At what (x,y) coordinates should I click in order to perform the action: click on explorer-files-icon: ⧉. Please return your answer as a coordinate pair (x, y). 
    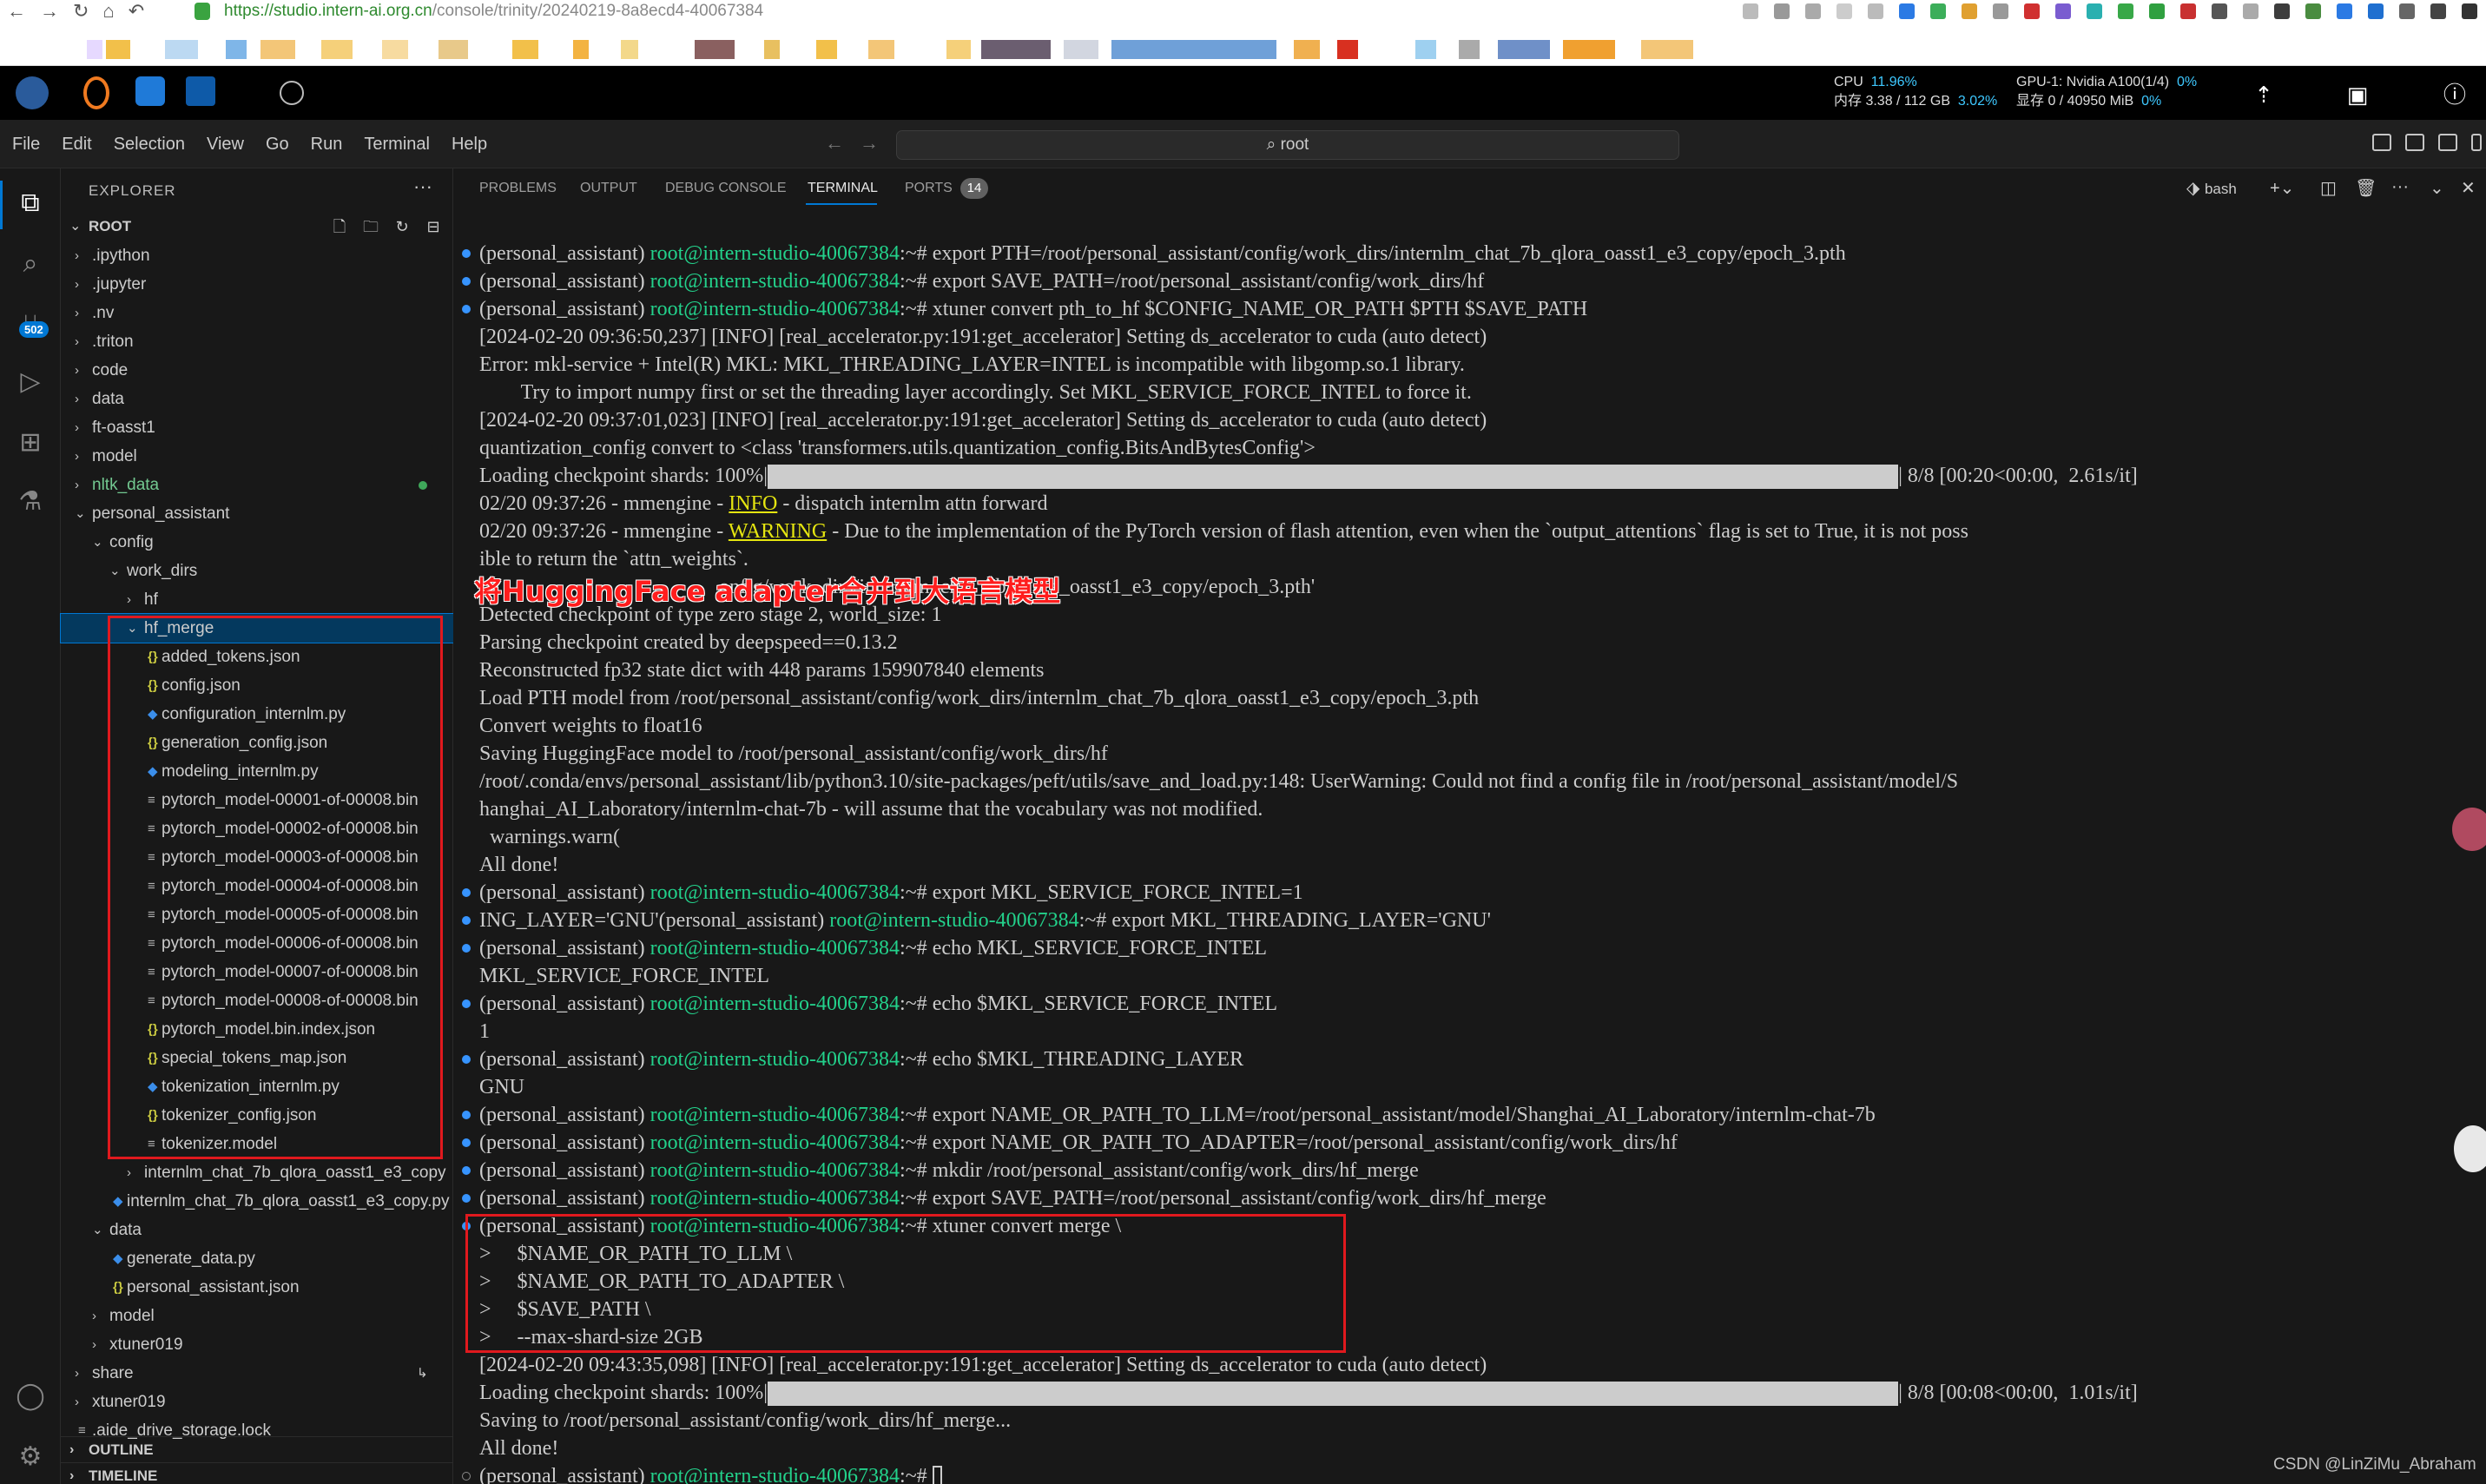
    Looking at the image, I should click on (30, 203).